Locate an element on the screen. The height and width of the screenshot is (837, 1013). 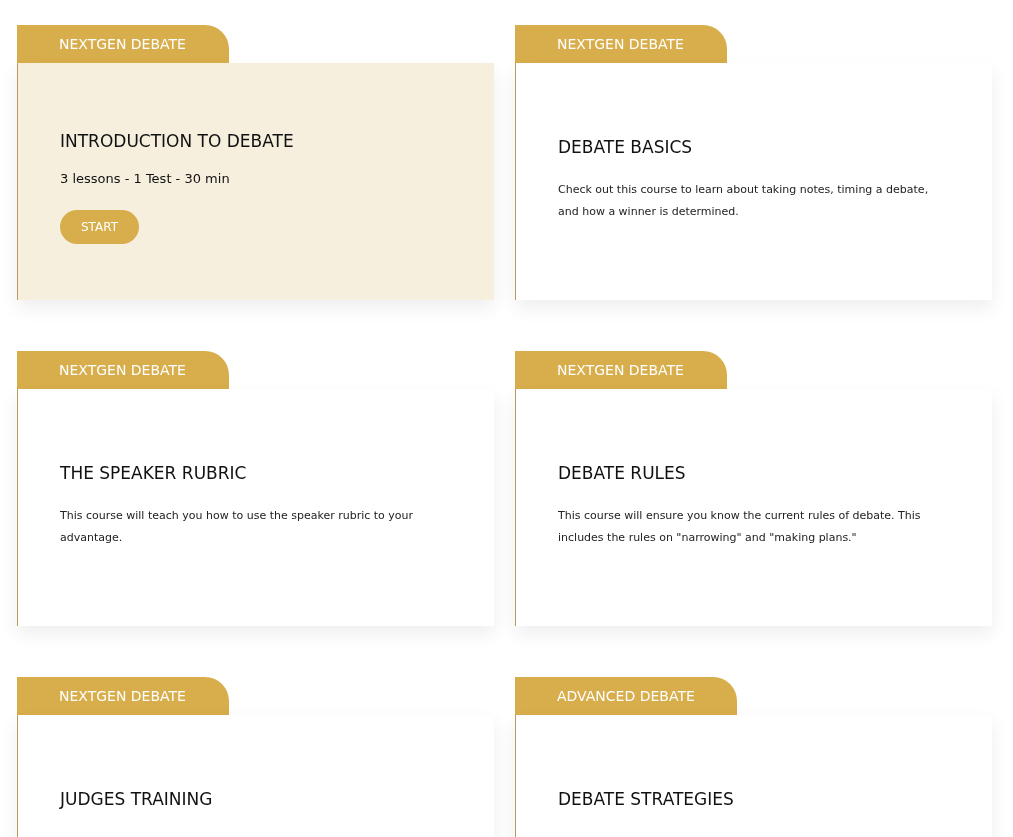
course-title: DEBATE BASICS is located at coordinates (625, 147).